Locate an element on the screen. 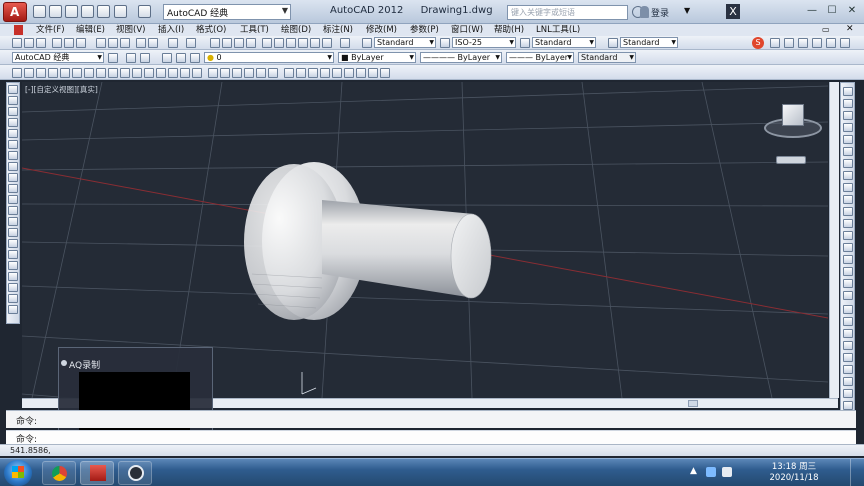  restore-icon: ▭ is located at coordinates (826, 29).